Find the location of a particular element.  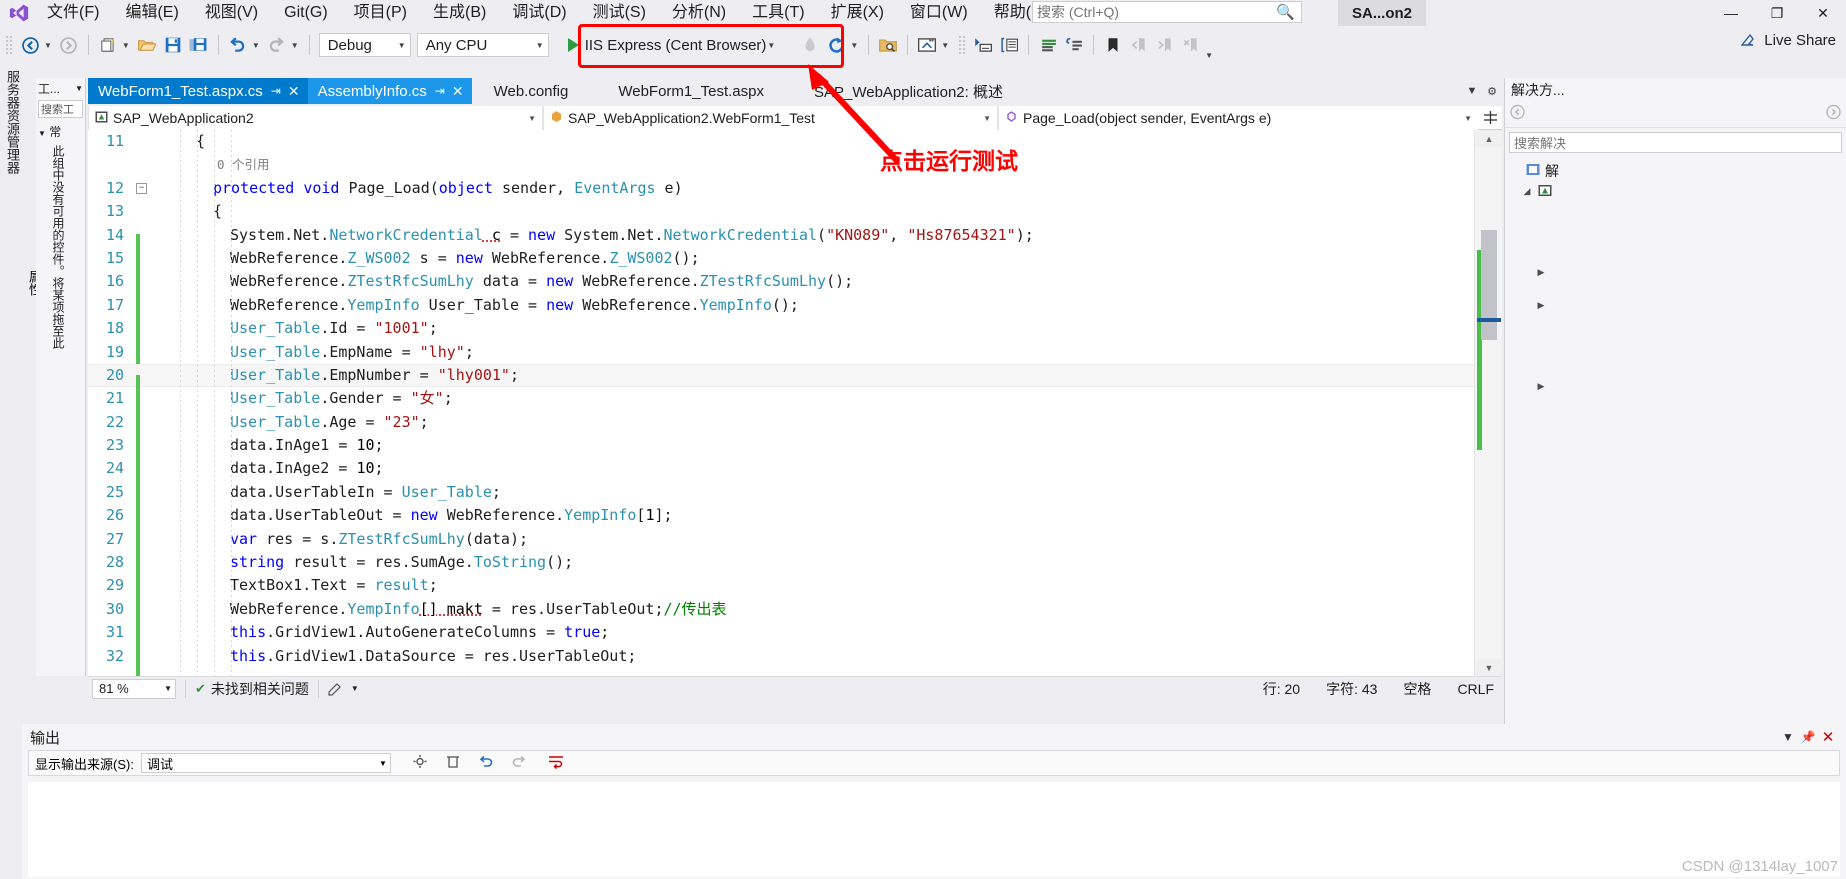

solution-search-input: 搜索解决 is located at coordinates (1675, 142).